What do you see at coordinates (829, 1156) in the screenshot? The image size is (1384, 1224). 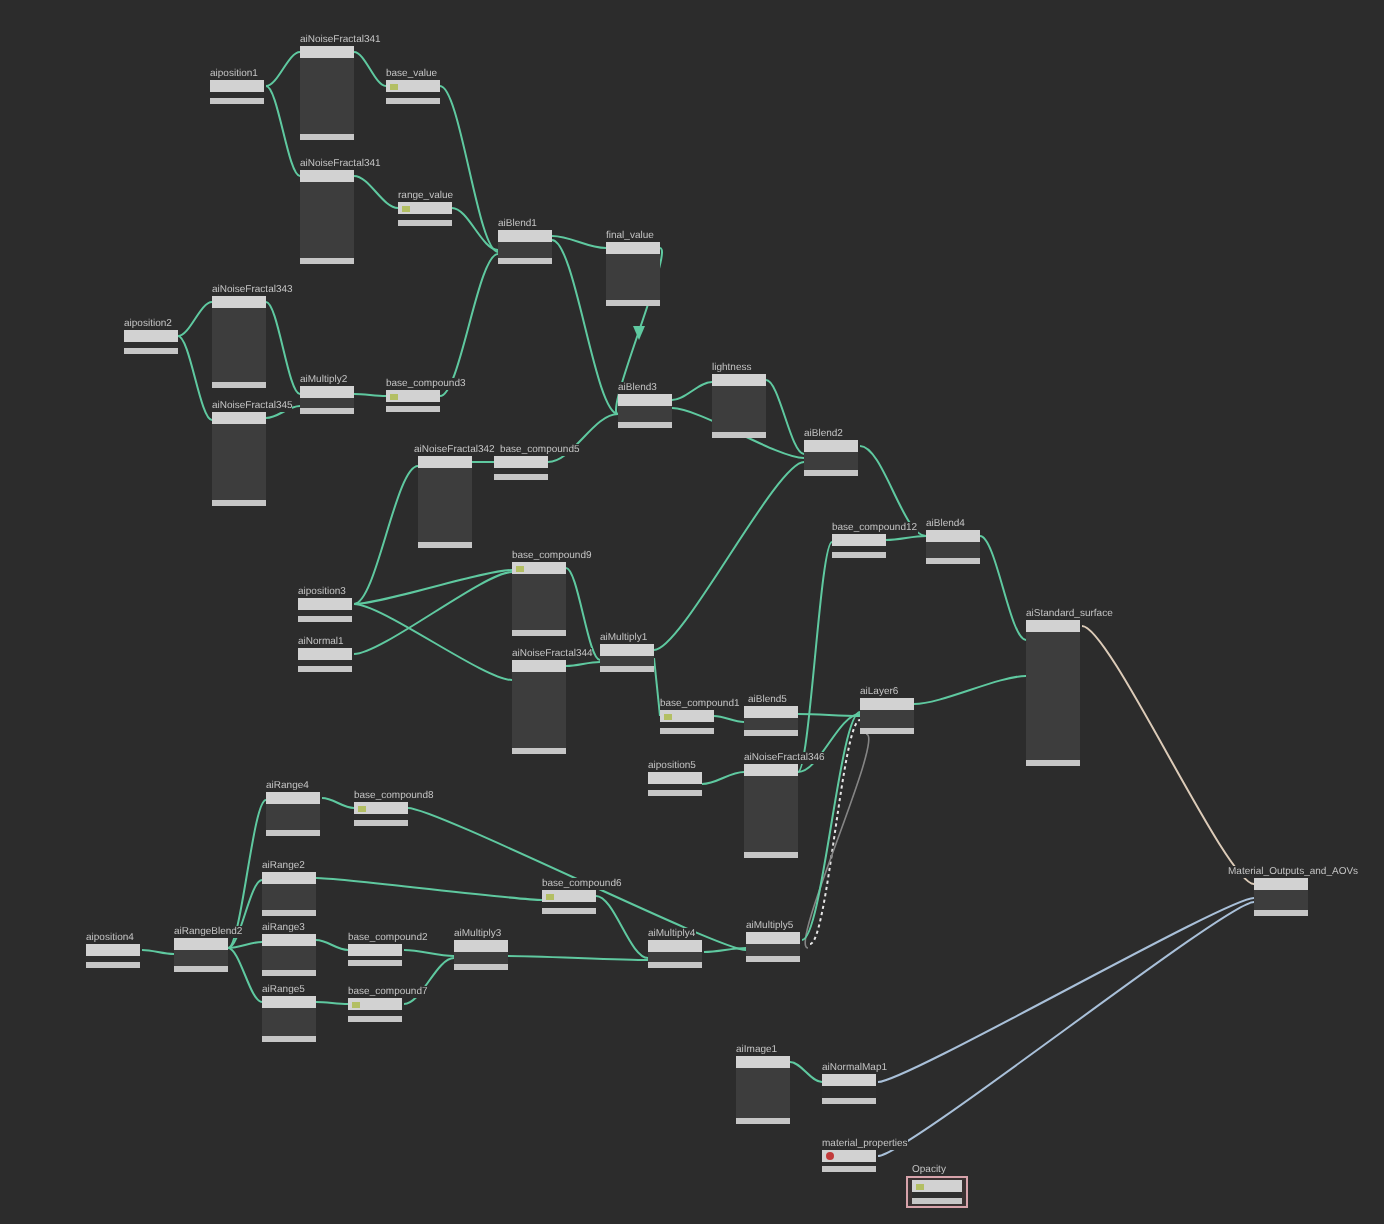 I see `material-ball-icon` at bounding box center [829, 1156].